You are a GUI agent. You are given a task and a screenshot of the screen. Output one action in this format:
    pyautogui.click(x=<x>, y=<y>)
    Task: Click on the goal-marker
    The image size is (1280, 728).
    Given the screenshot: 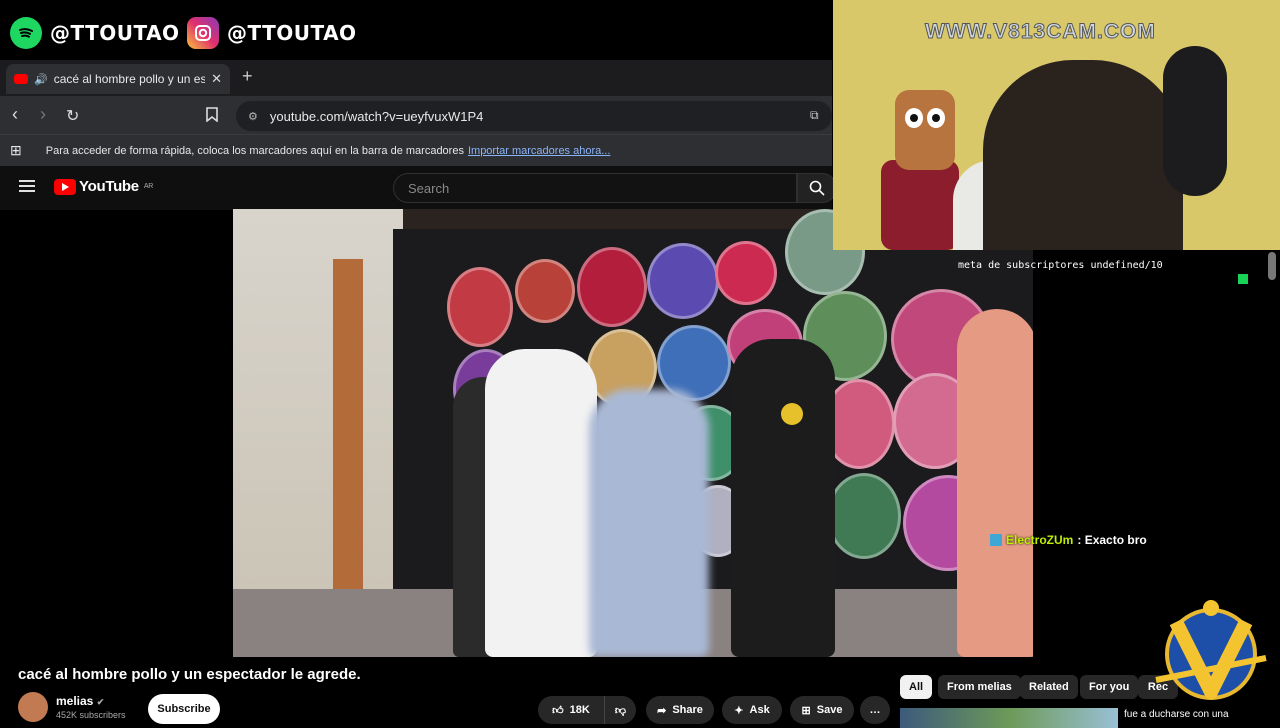 What is the action you would take?
    pyautogui.click(x=1243, y=279)
    